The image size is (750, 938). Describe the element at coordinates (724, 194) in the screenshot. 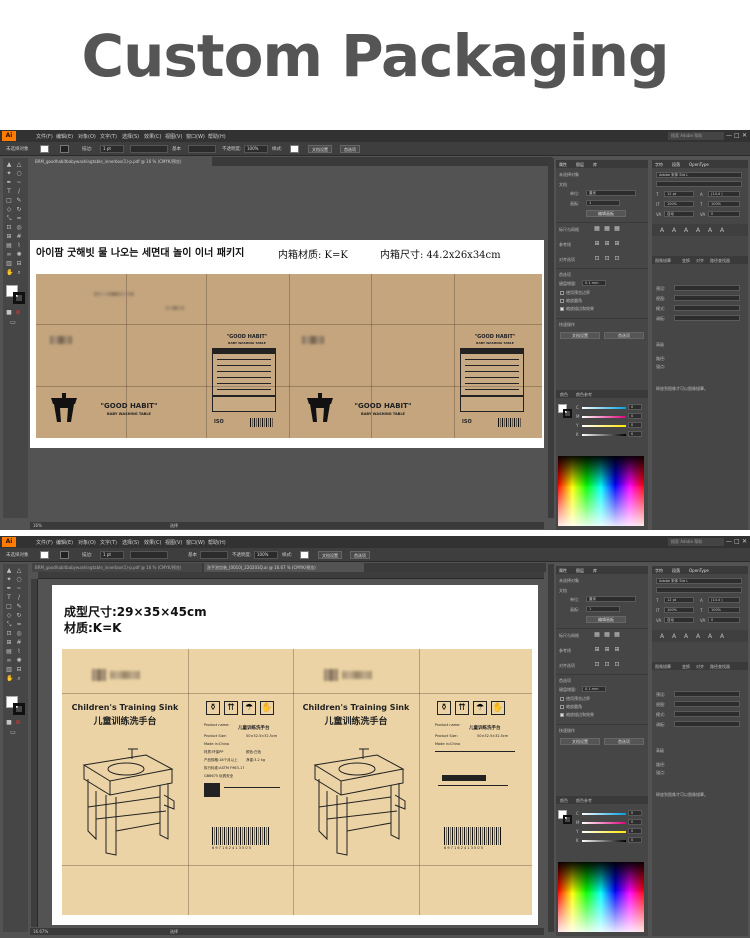

I see `leading-input: (14.4 )` at that location.